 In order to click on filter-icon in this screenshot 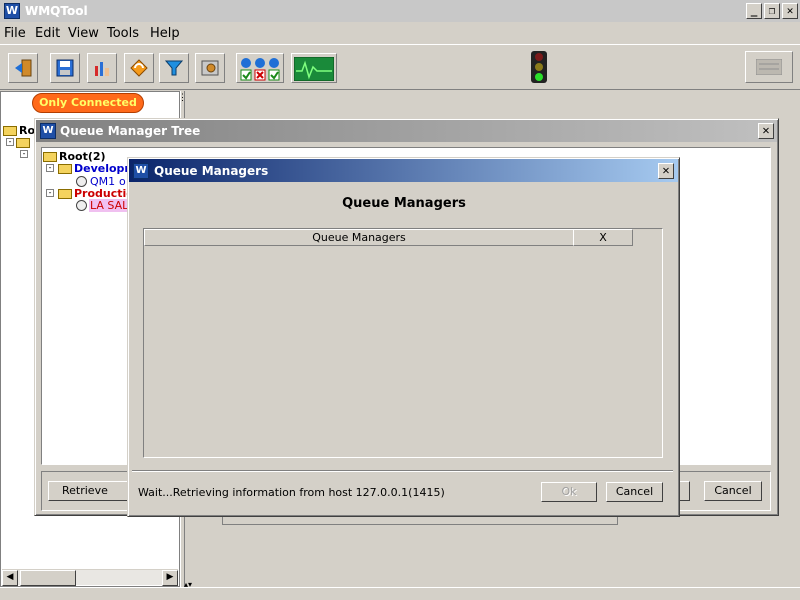, I will do `click(174, 68)`.